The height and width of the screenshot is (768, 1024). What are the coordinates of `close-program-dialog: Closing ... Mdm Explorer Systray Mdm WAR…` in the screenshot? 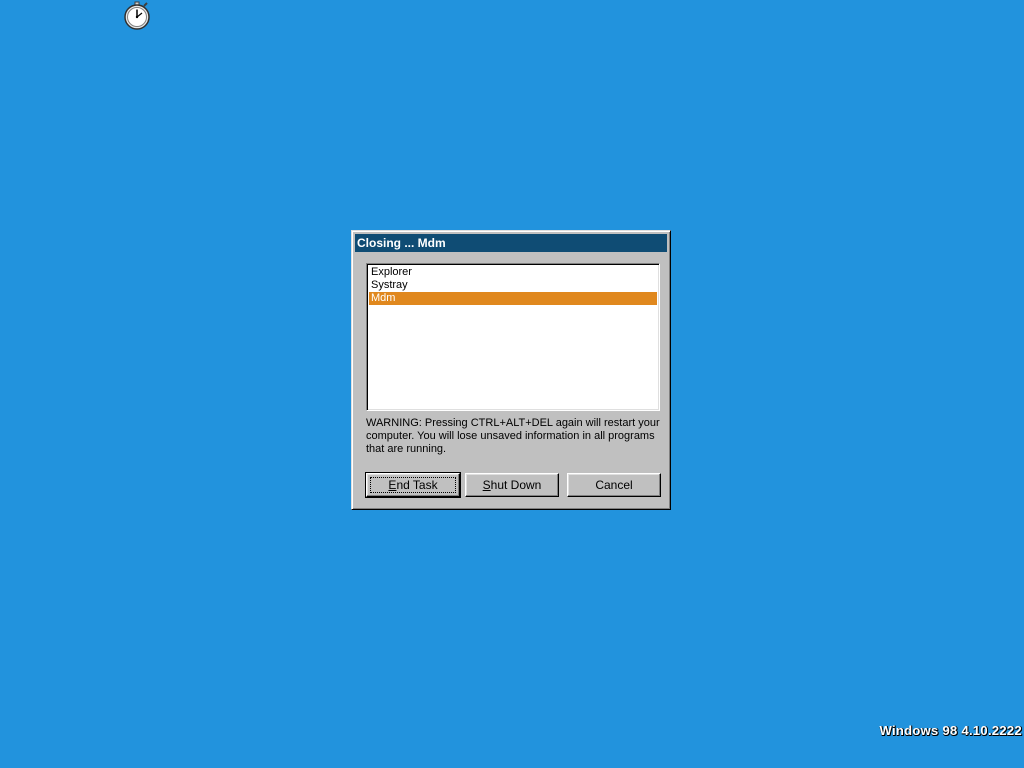 It's located at (511, 370).